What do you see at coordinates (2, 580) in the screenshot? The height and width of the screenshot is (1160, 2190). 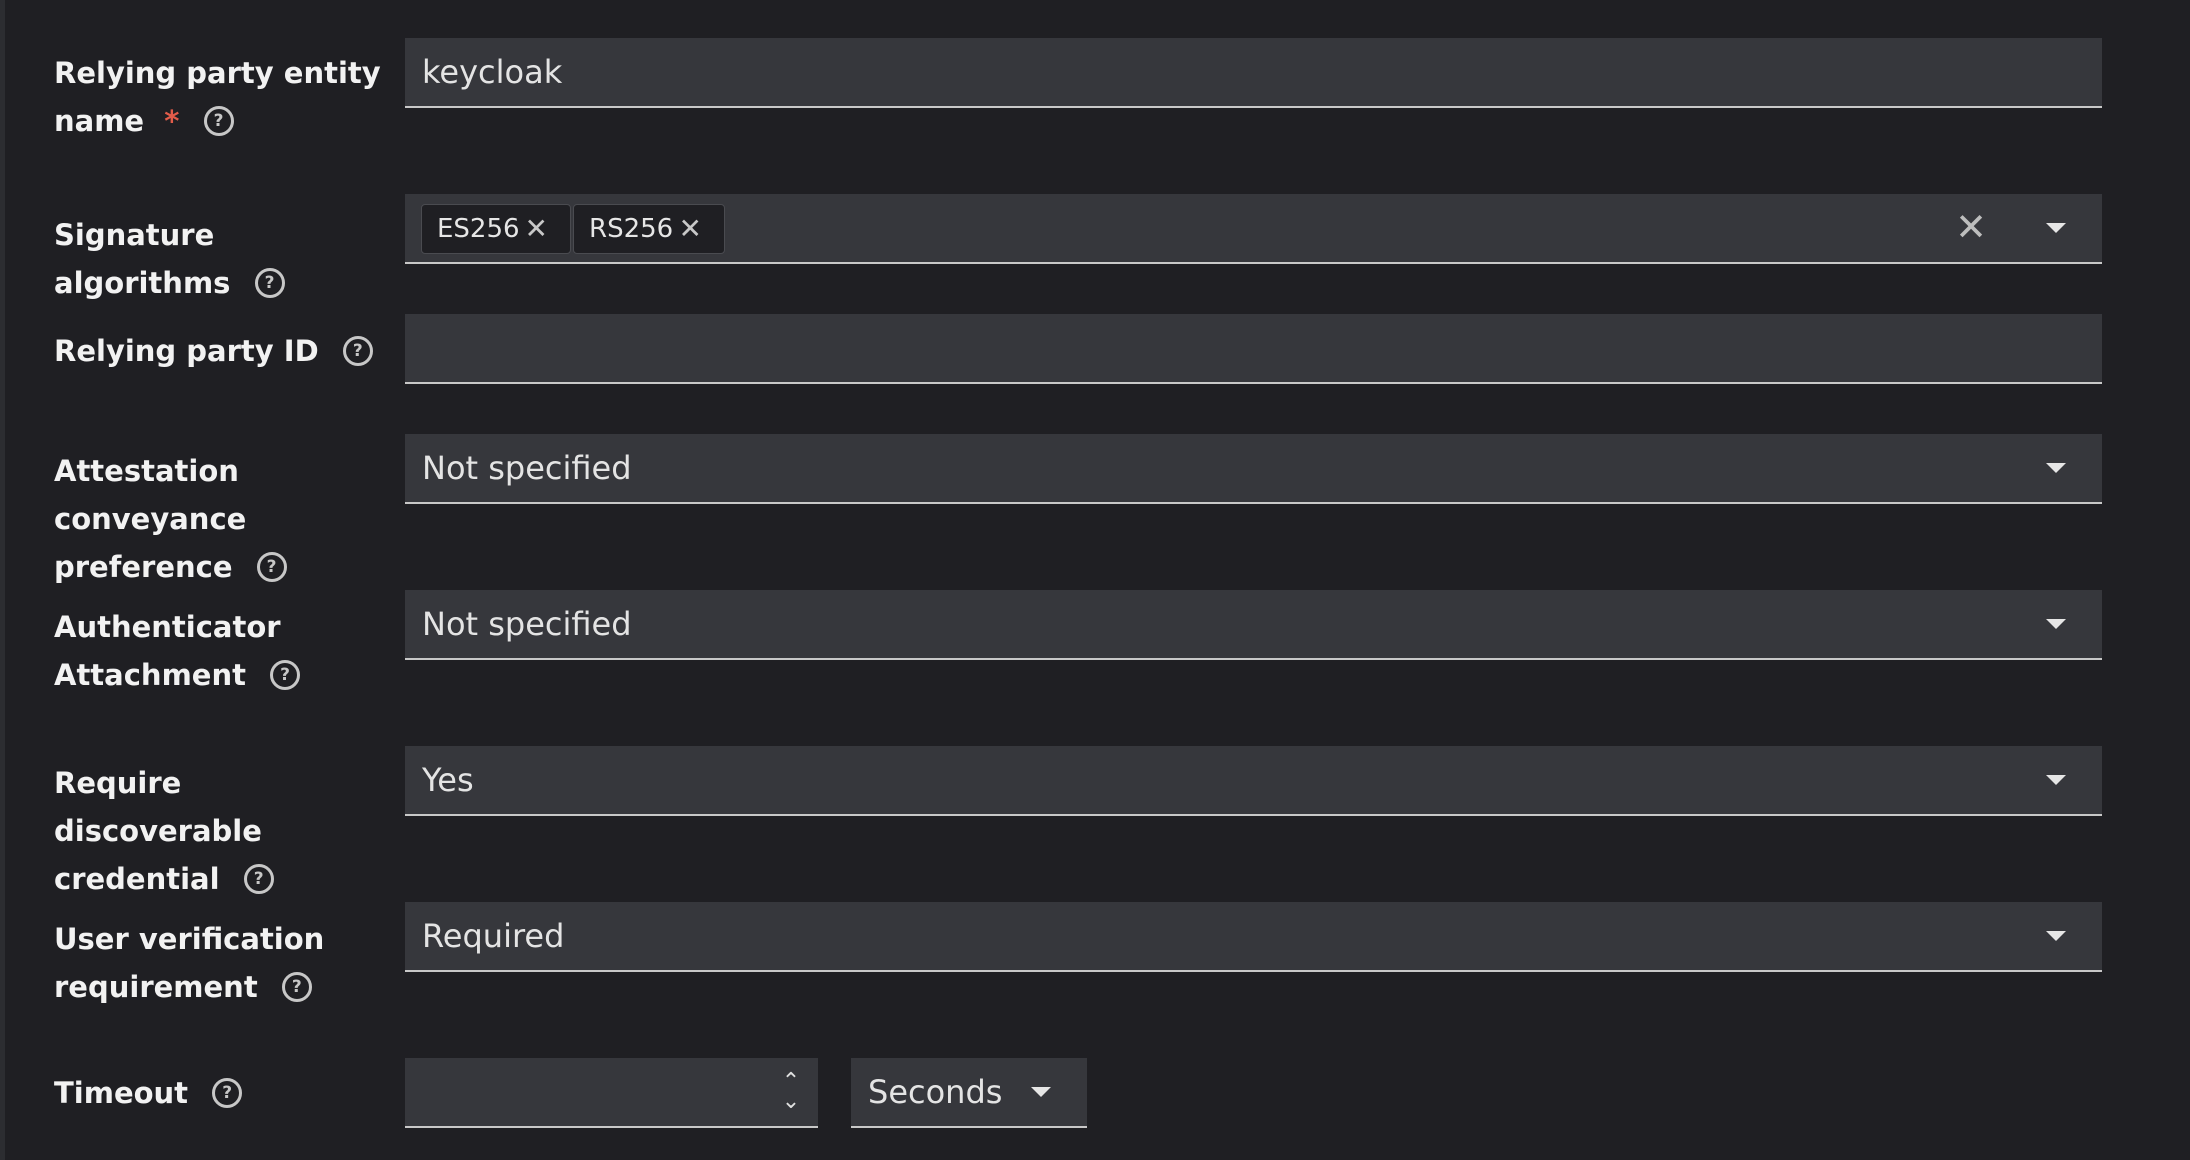 I see `left-edge` at bounding box center [2, 580].